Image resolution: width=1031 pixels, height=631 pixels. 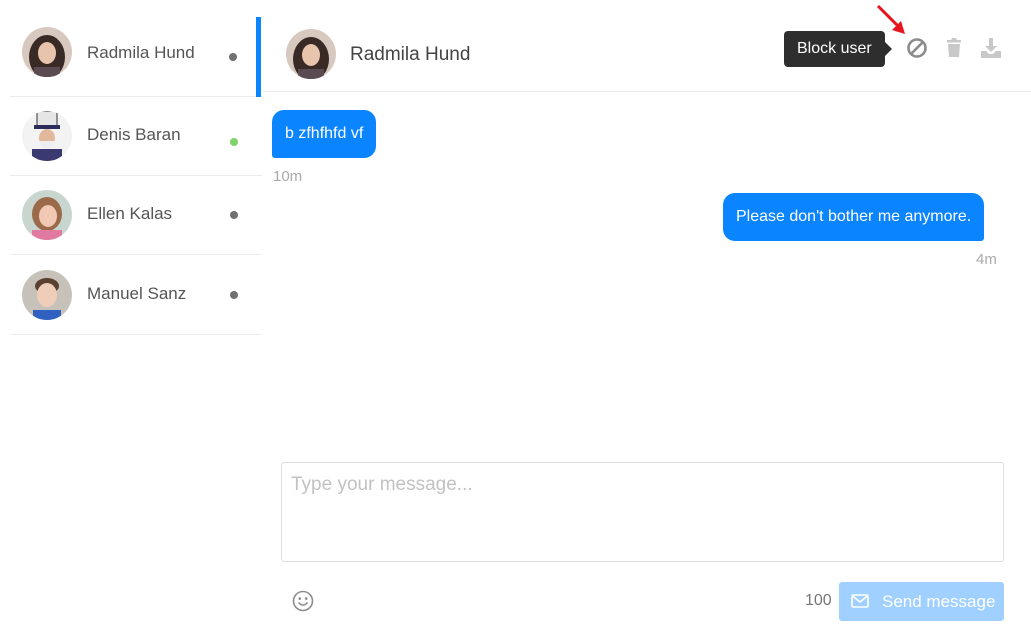 I want to click on message-input, so click(x=642, y=512).